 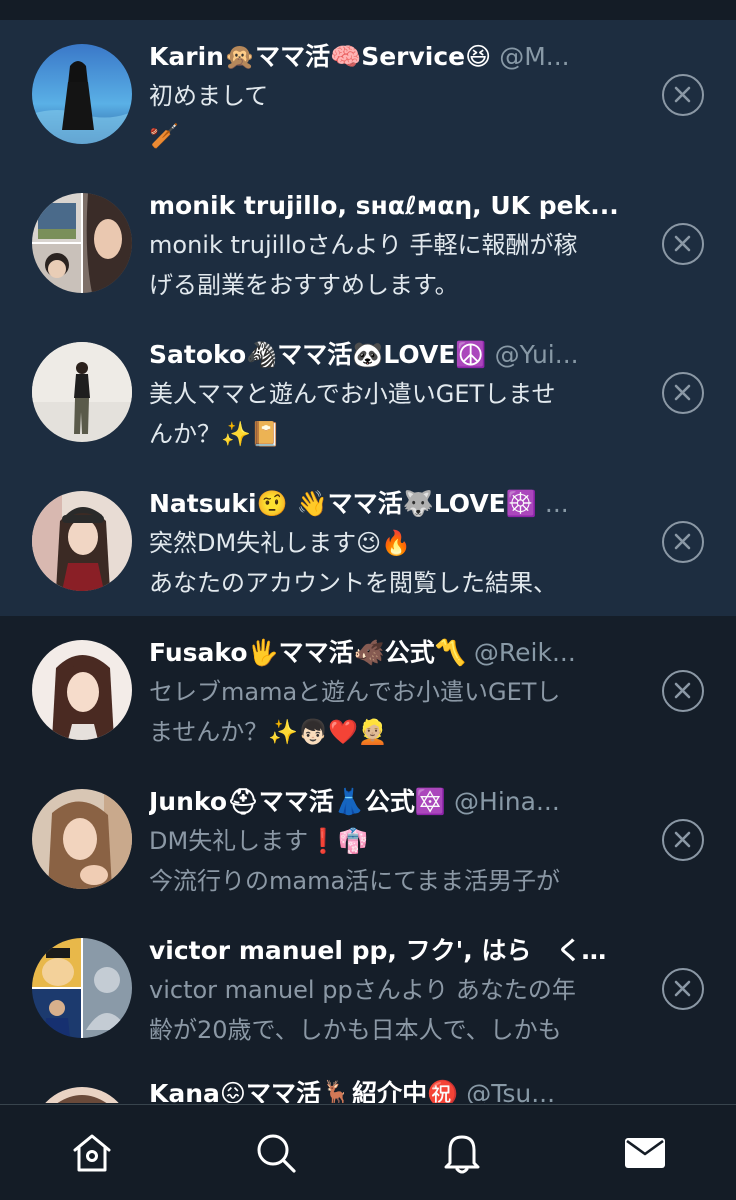 I want to click on message-line: monik trujilloさんより 手軽に報酬が稼, so click(x=363, y=245).